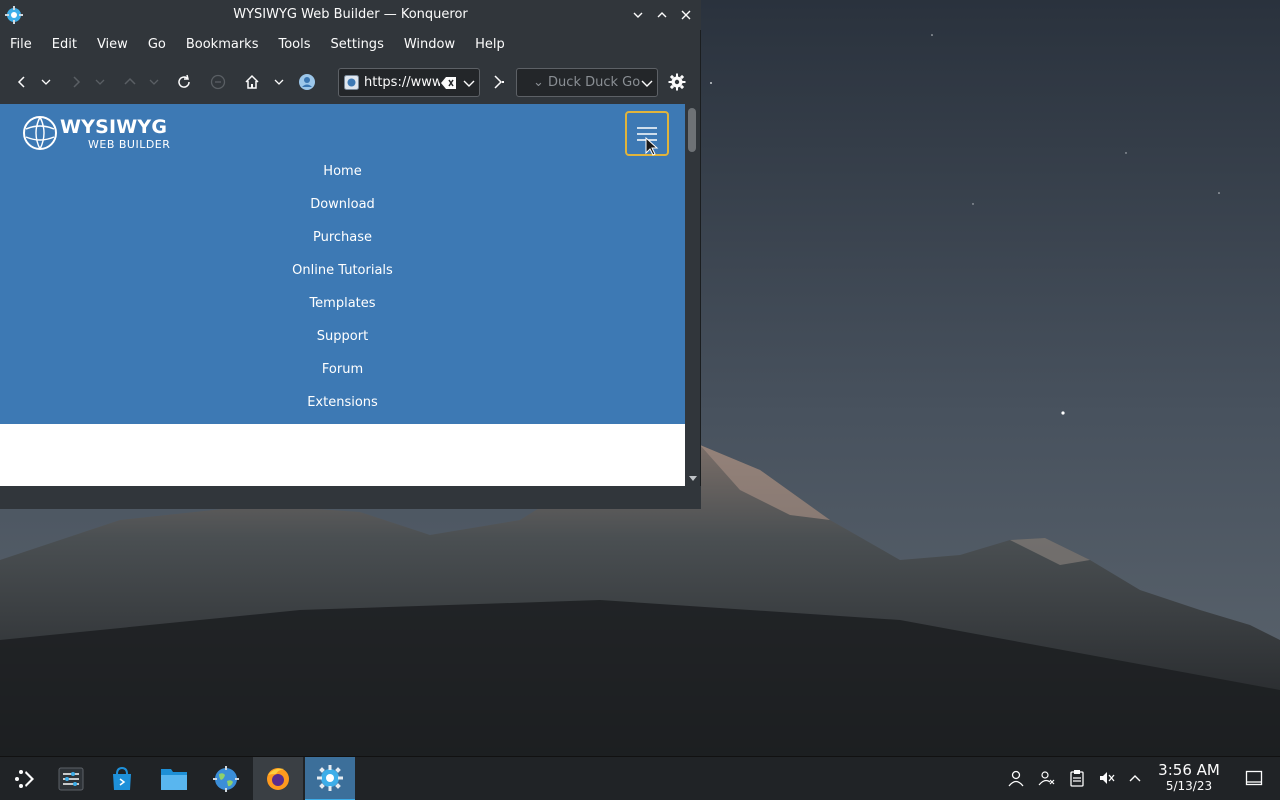 The height and width of the screenshot is (800, 1280). Describe the element at coordinates (538, 82) in the screenshot. I see `search-engine-indicator: ⌄` at that location.